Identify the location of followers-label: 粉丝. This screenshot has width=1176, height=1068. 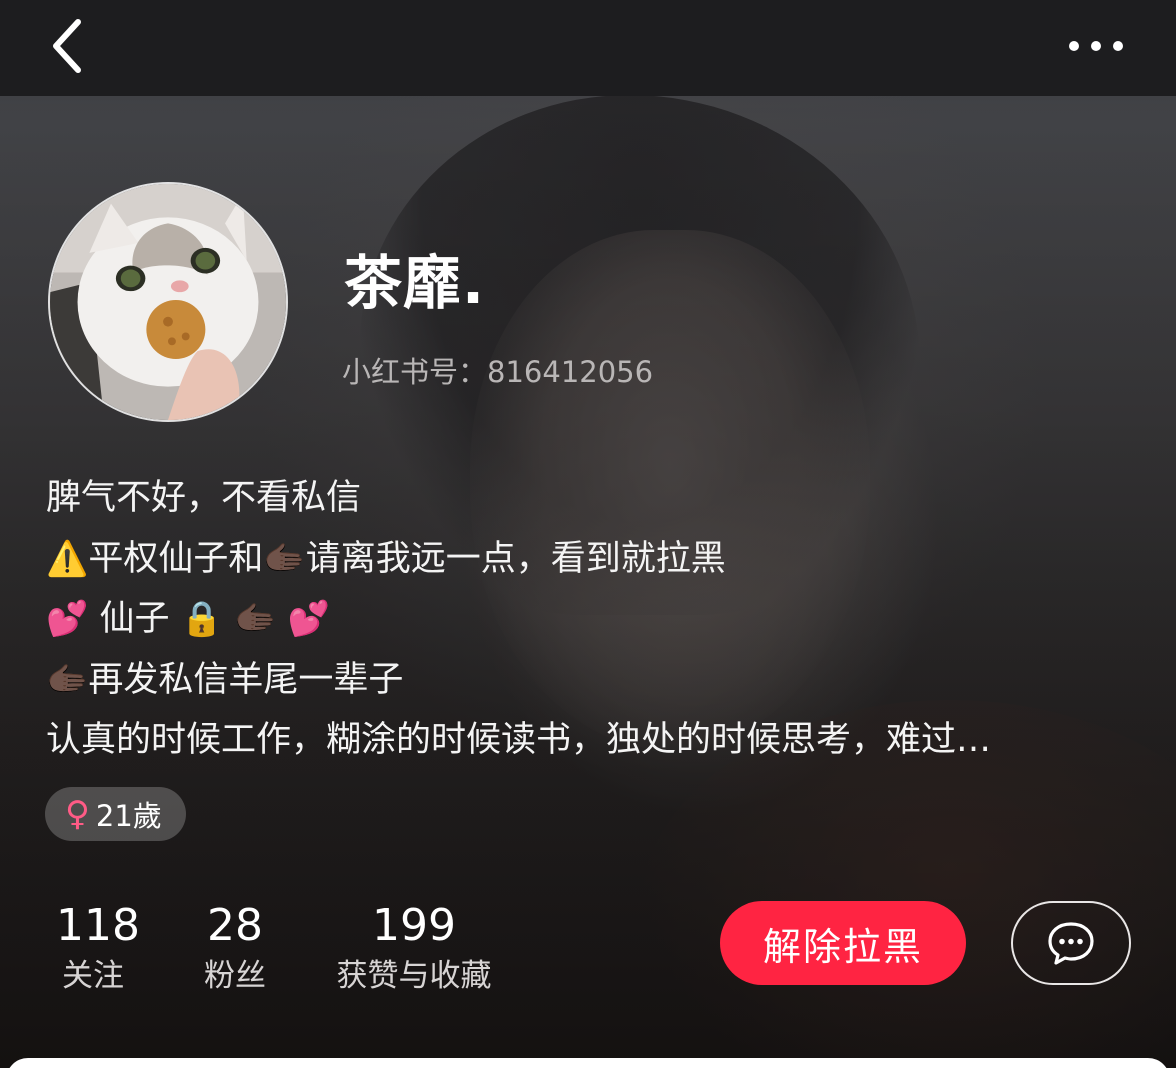
(235, 976).